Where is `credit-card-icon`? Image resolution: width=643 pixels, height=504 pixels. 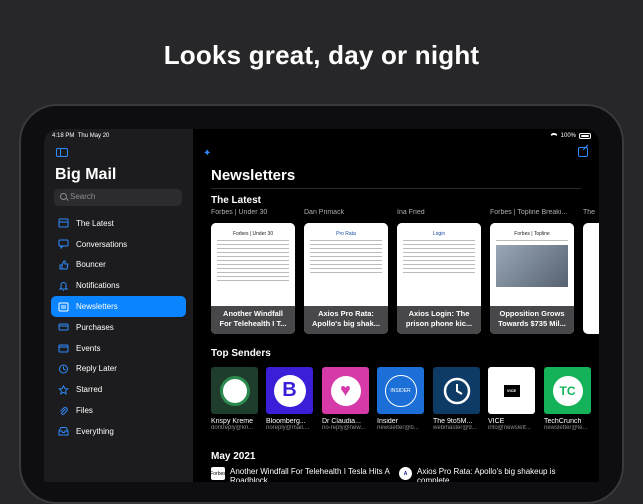
credit-card-icon is located at coordinates (63, 327).